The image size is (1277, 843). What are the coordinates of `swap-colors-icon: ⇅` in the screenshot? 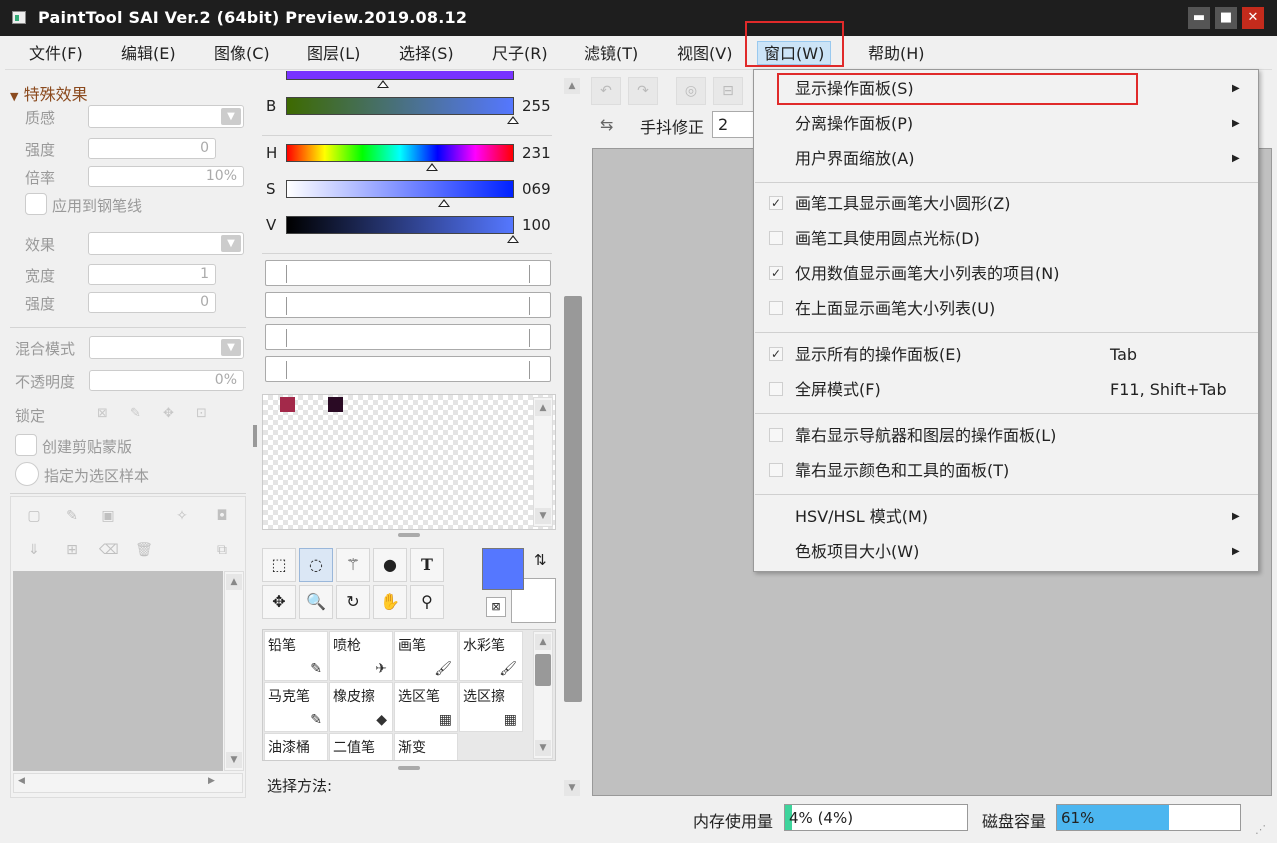 It's located at (540, 560).